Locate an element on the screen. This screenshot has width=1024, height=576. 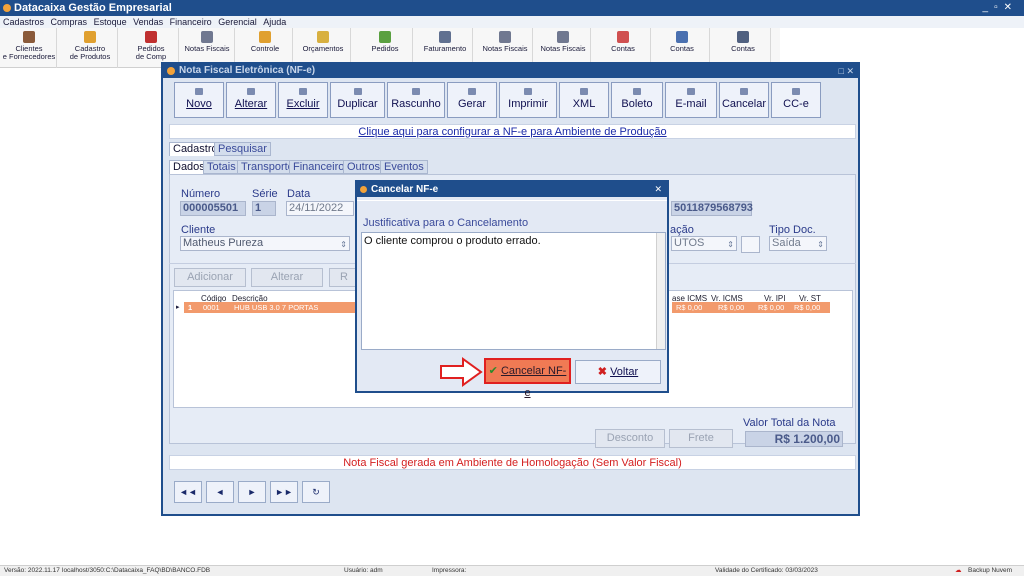
menu-ajuda: Ajuda is located at coordinates (274, 22).